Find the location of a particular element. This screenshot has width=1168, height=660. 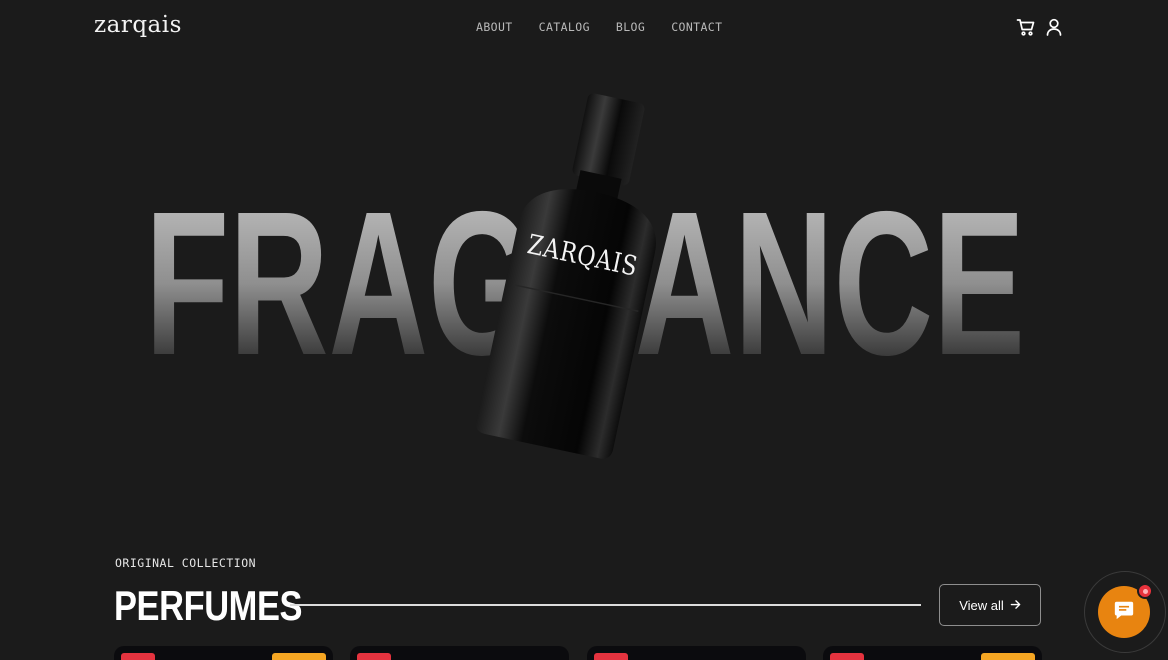

section-title: PERFUMES is located at coordinates (208, 605).